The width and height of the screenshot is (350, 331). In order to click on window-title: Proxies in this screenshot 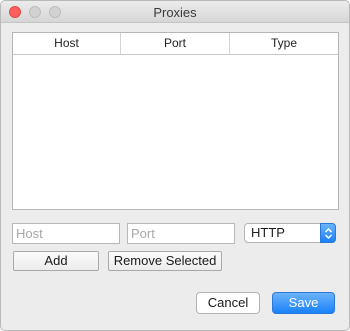, I will do `click(175, 12)`.